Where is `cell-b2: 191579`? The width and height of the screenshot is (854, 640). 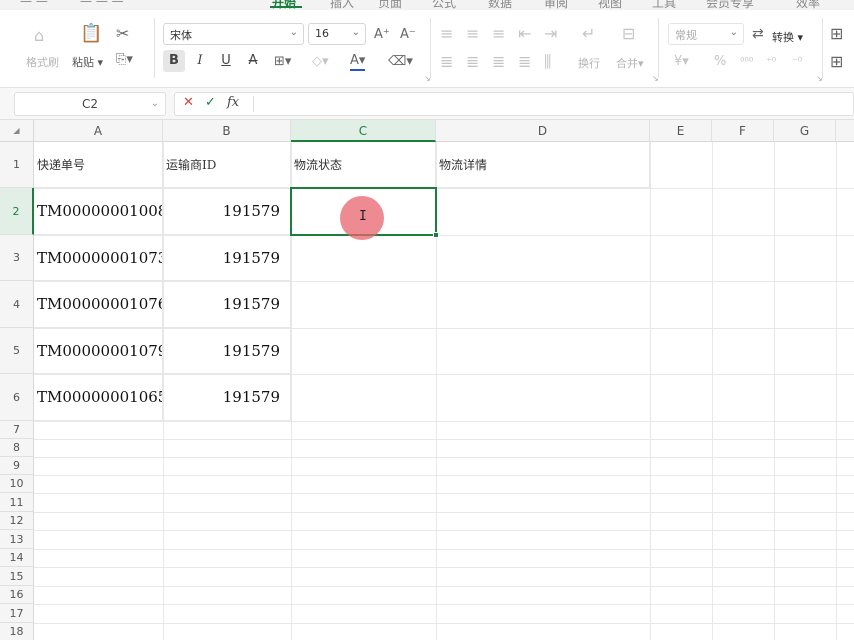 cell-b2: 191579 is located at coordinates (227, 211).